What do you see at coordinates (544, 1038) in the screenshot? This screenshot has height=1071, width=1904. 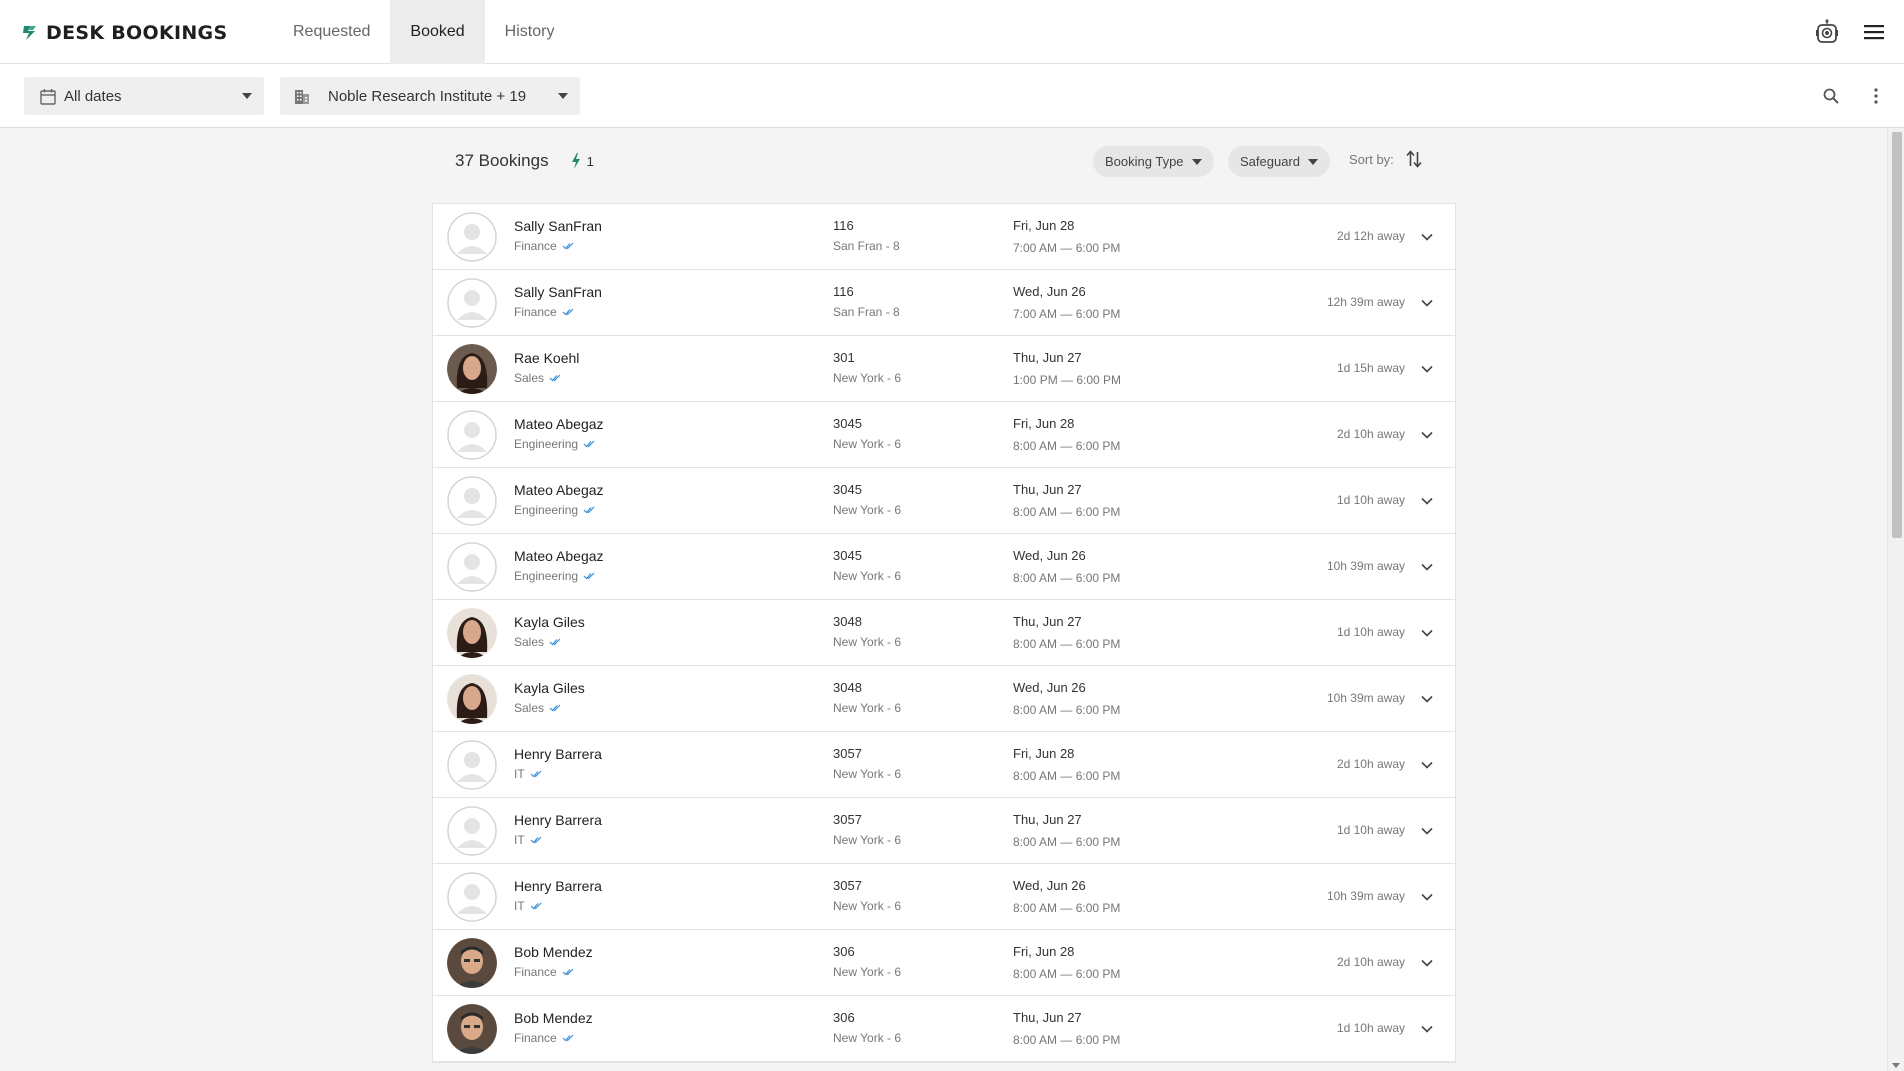 I see `booking-department: Finance` at bounding box center [544, 1038].